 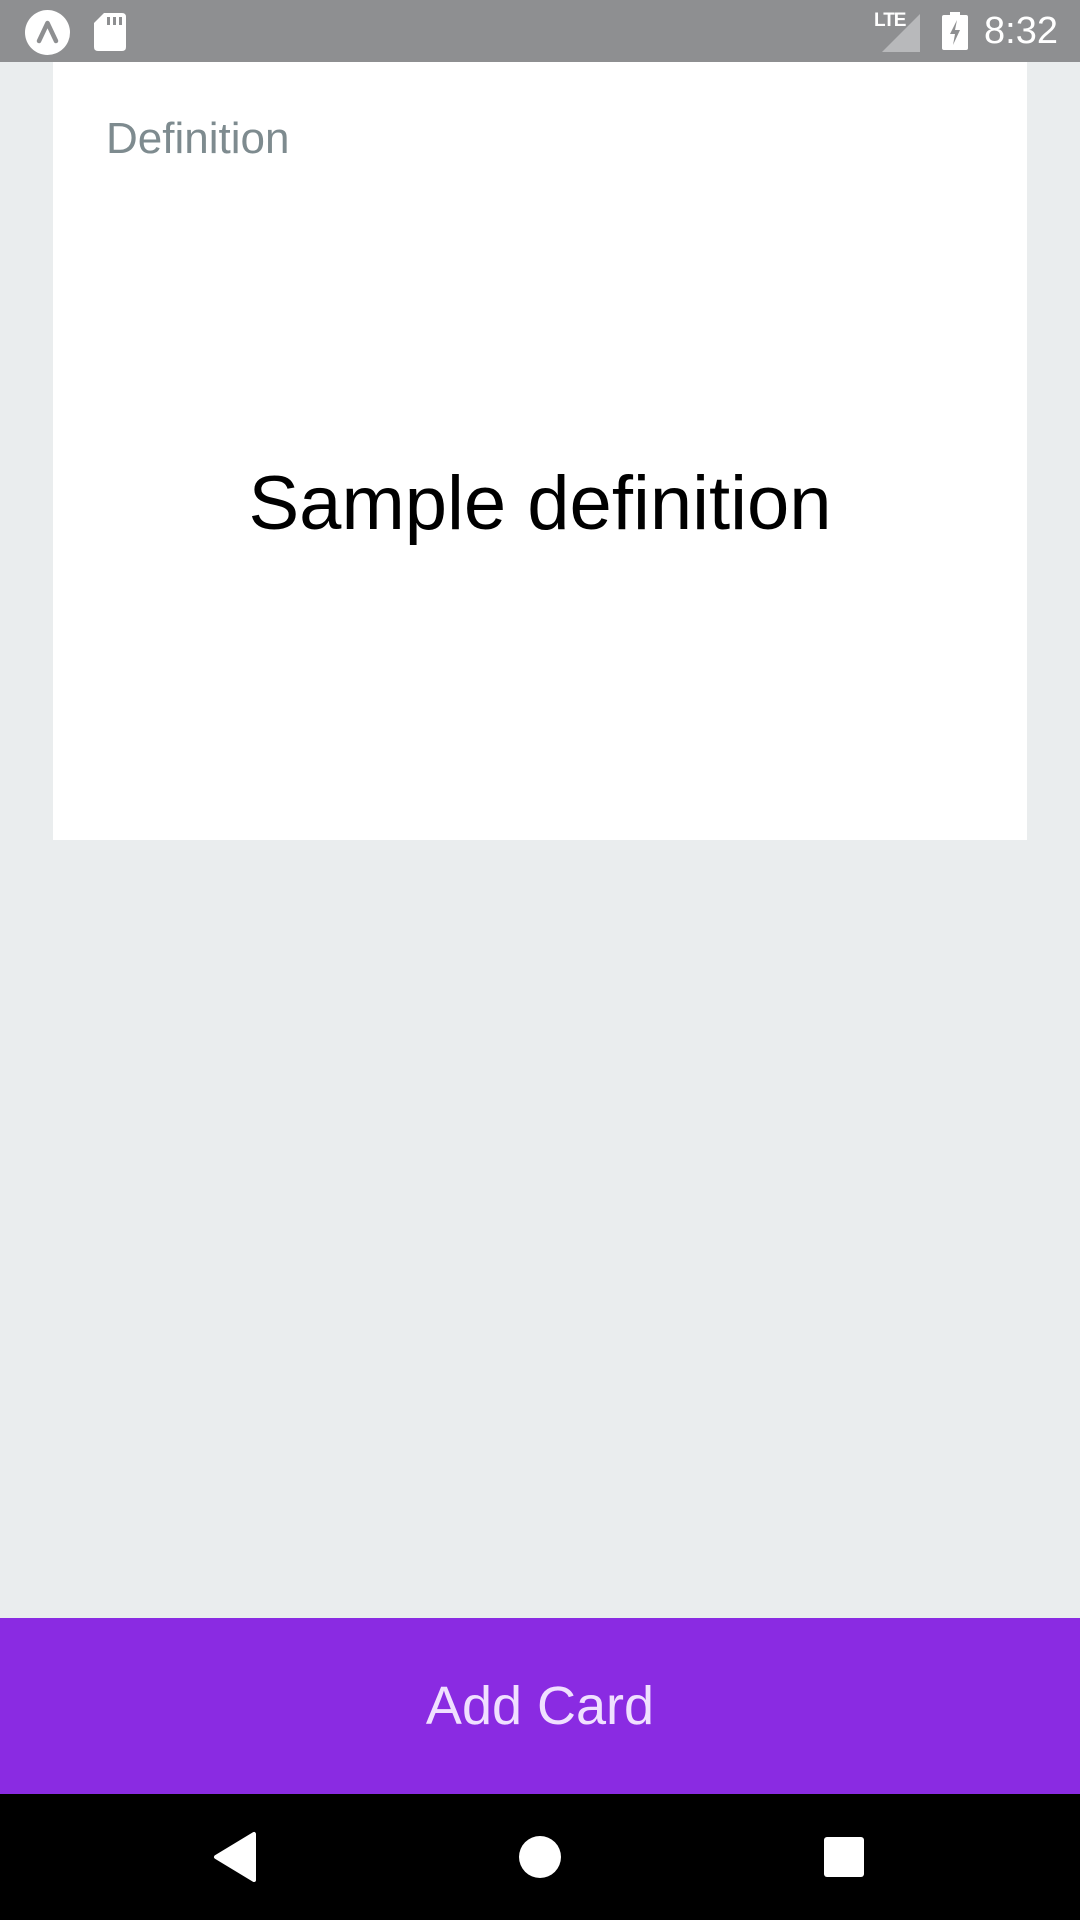 I want to click on home-circle-icon, so click(x=540, y=1857).